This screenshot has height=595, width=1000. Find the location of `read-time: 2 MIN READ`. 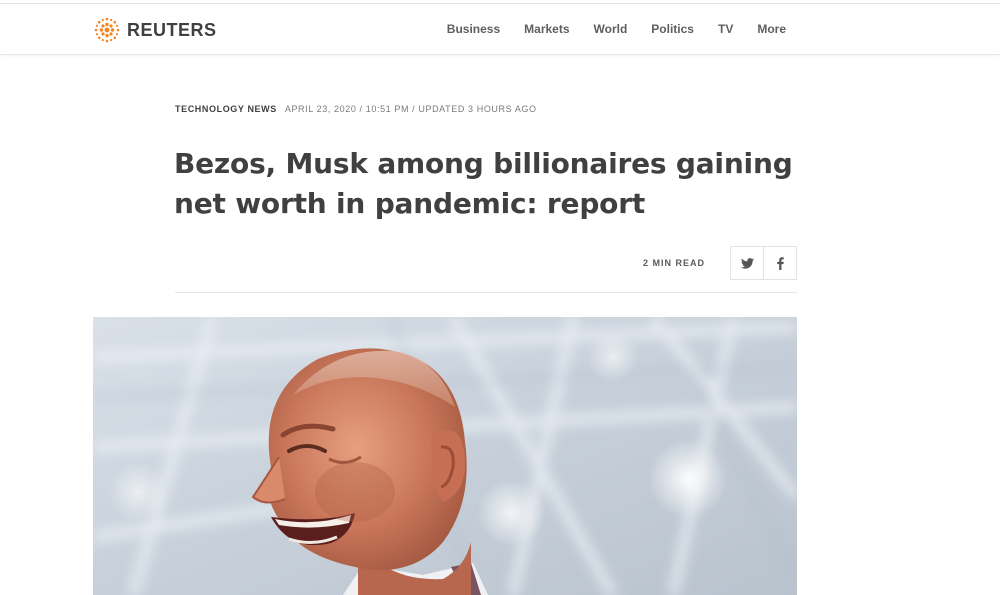

read-time: 2 MIN READ is located at coordinates (673, 263).